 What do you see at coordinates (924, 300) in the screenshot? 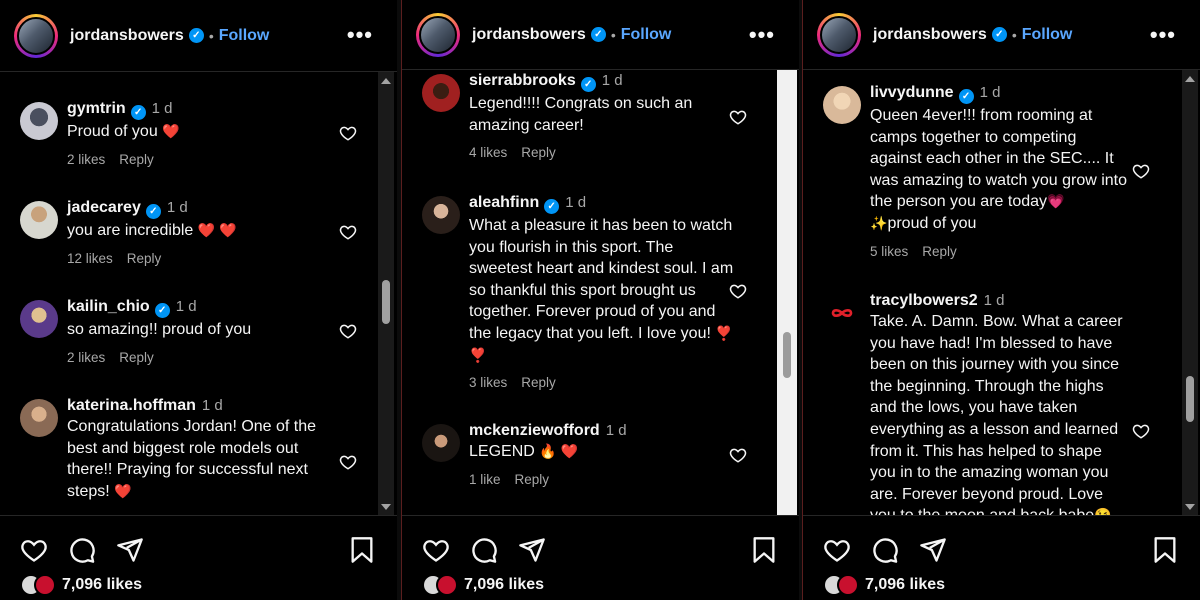
I see `comment-username: tracylbowers2` at bounding box center [924, 300].